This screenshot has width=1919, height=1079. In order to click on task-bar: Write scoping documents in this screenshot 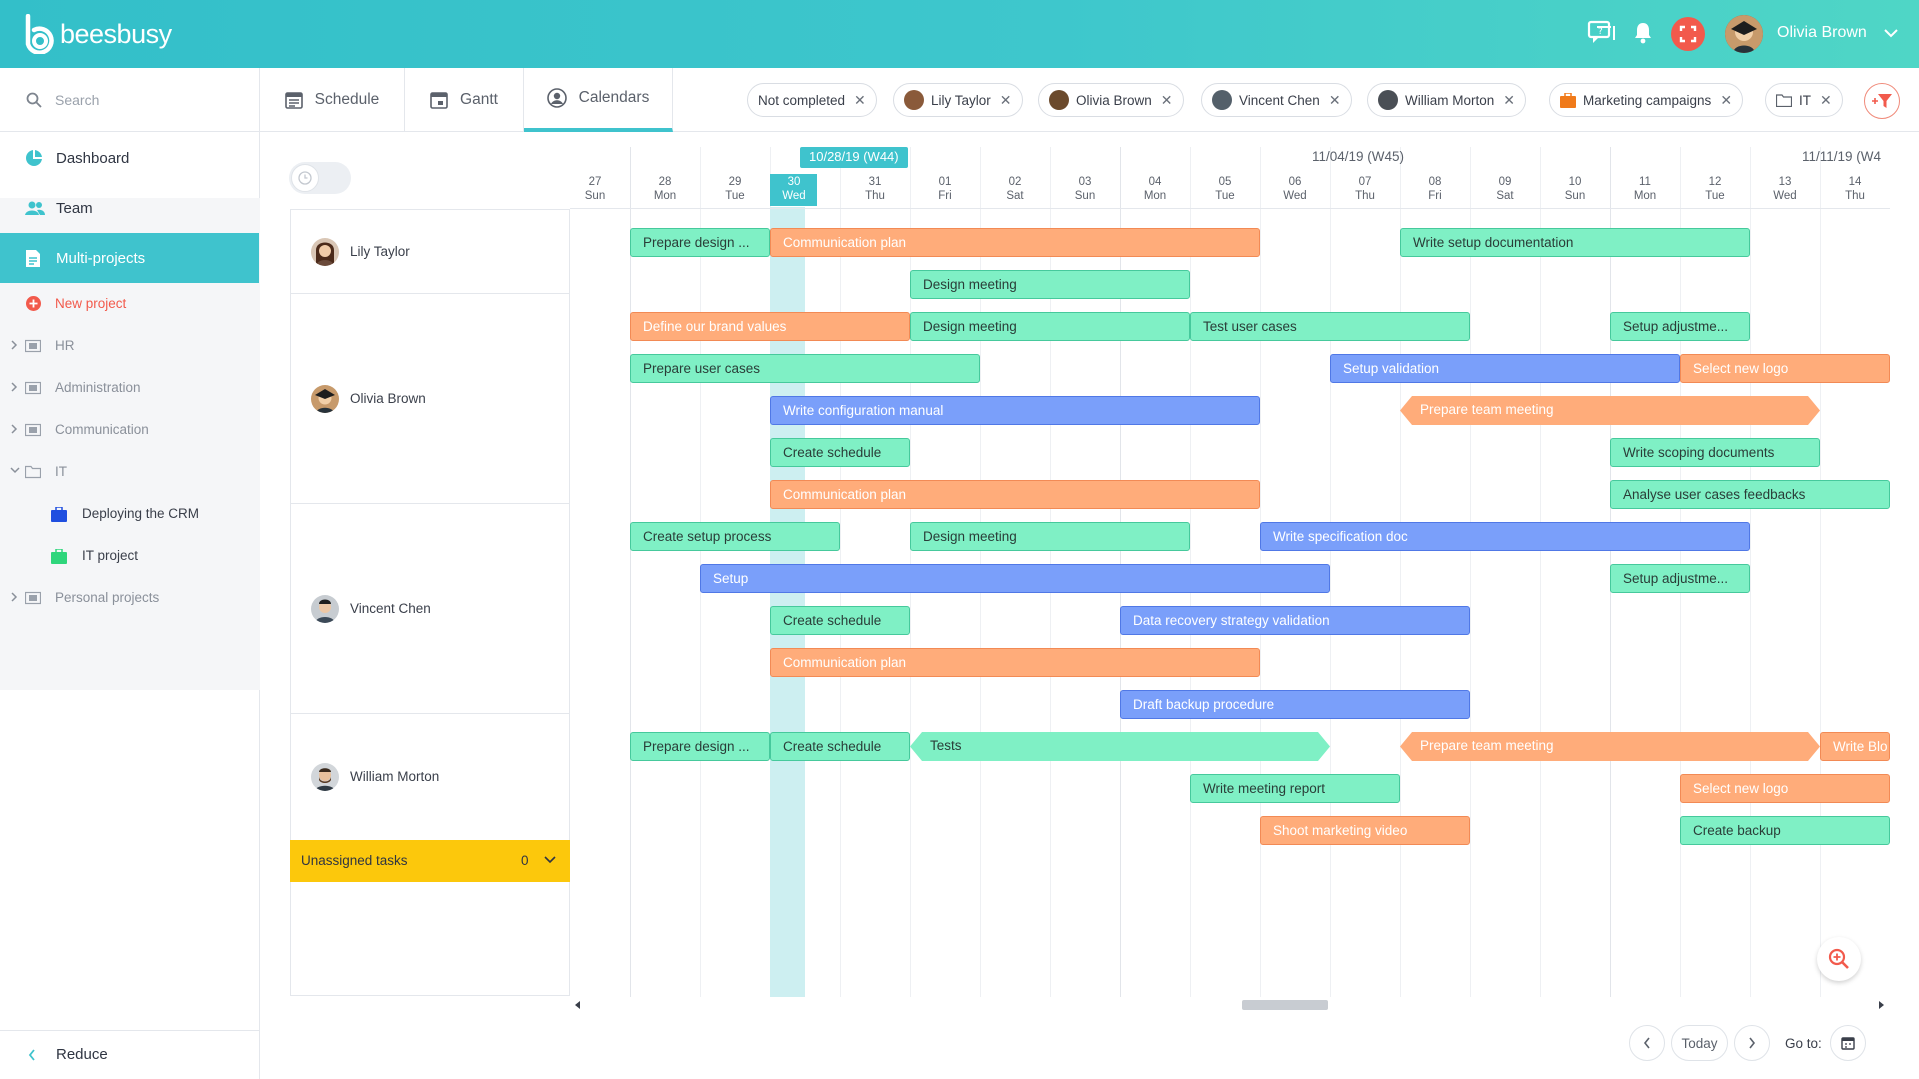, I will do `click(1715, 452)`.